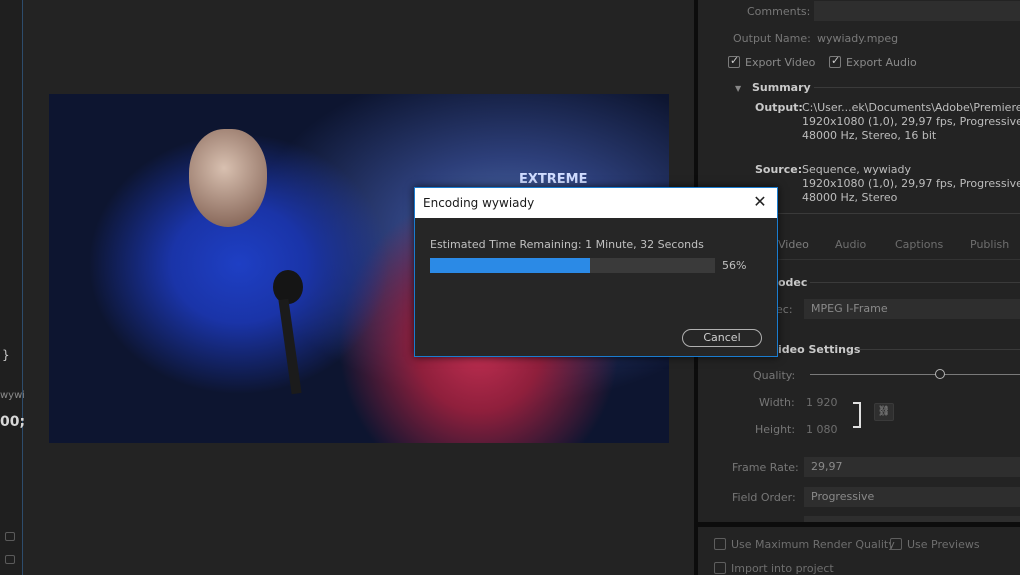 Image resolution: width=1020 pixels, height=575 pixels. Describe the element at coordinates (912, 497) in the screenshot. I see `field-order-dropdown: Progressive` at that location.